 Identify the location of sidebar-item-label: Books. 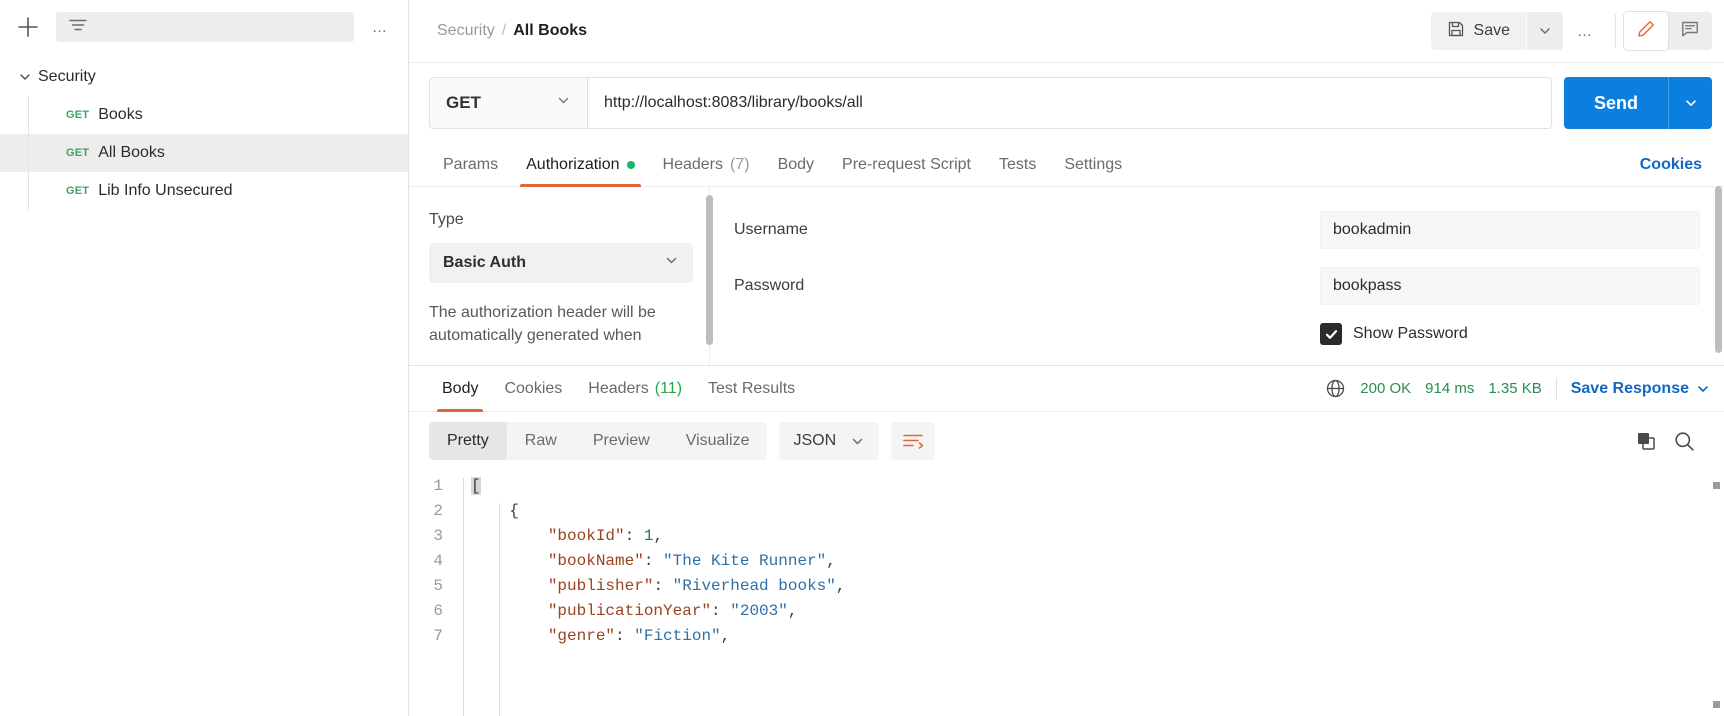
(120, 114).